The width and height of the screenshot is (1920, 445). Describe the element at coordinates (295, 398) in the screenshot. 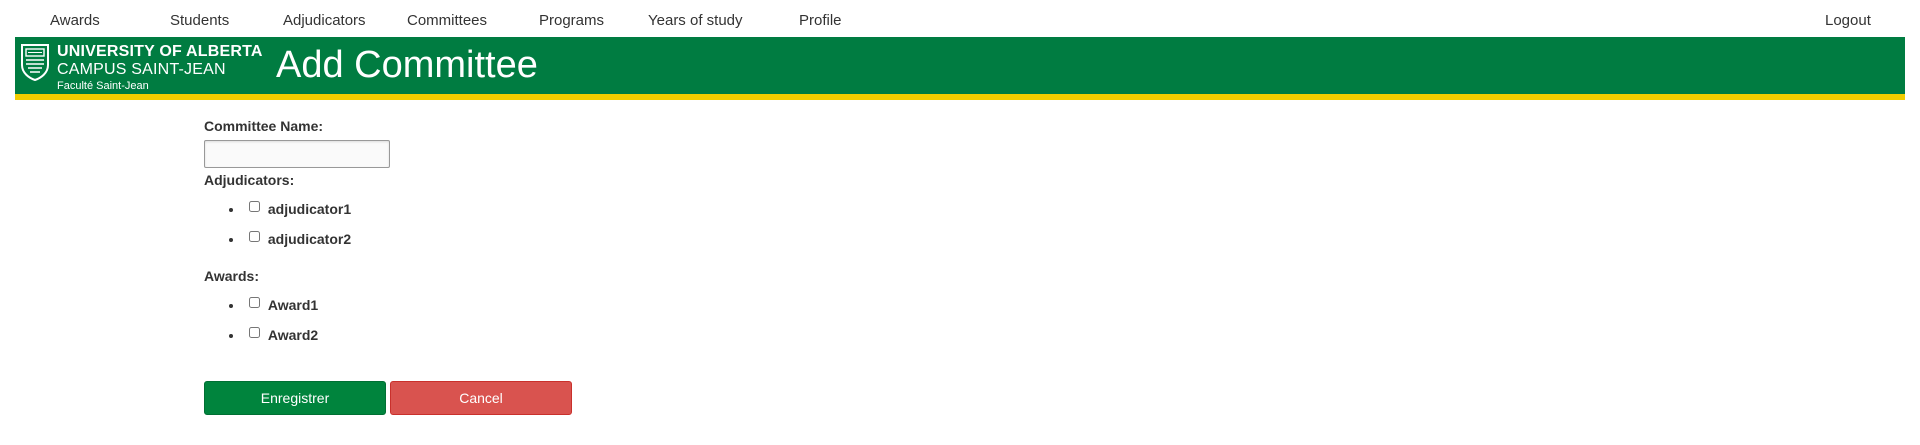

I see `save-button: Enregistrer` at that location.